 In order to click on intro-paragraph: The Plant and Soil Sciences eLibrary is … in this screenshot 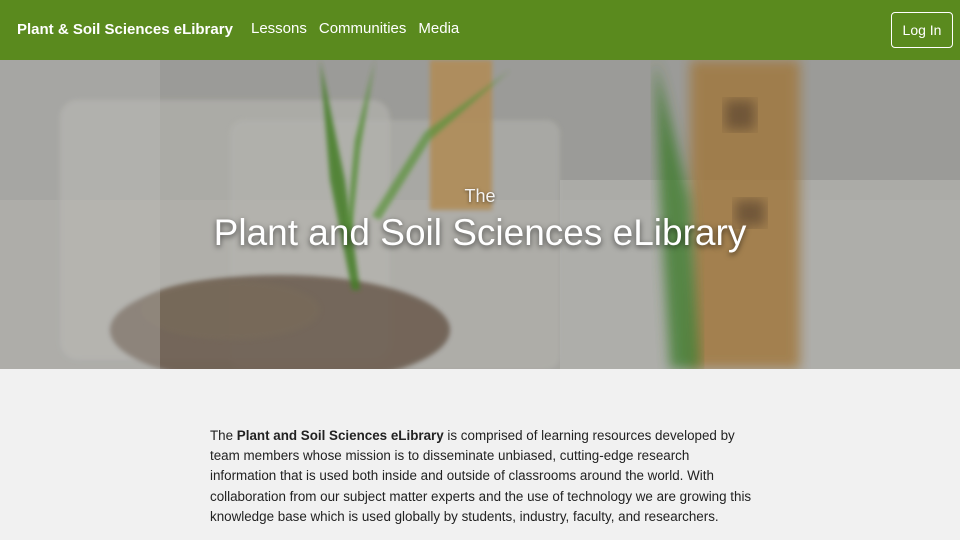, I will do `click(482, 476)`.